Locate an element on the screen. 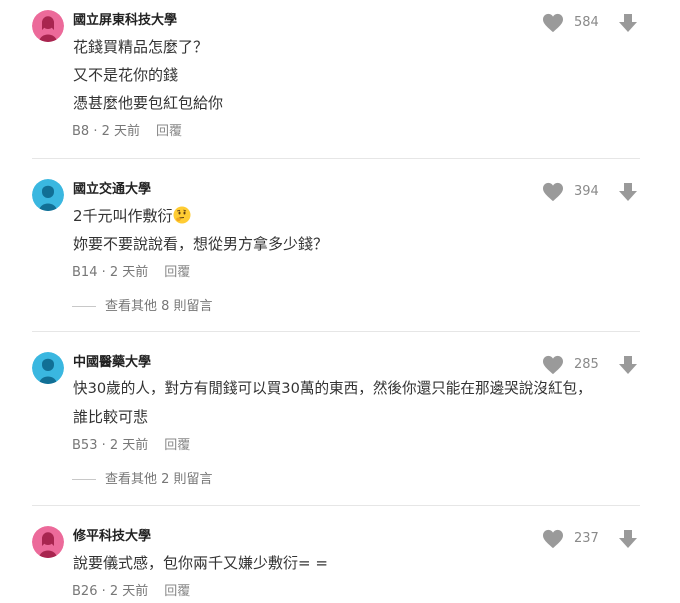 This screenshot has height=603, width=680. like-count: 285 is located at coordinates (586, 364).